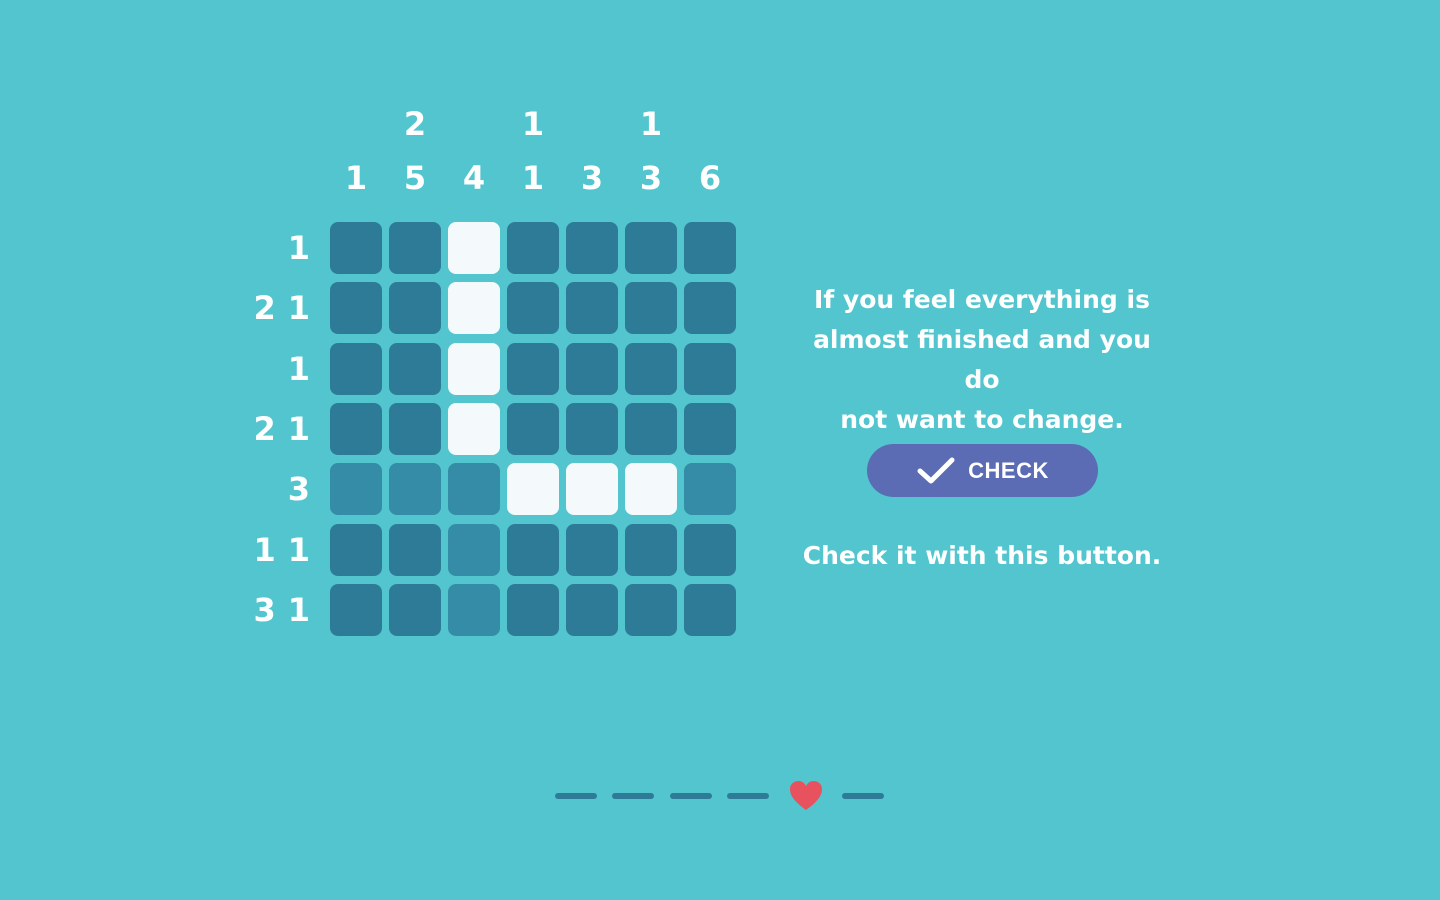 This screenshot has height=900, width=1440. What do you see at coordinates (415, 178) in the screenshot?
I see `column-clue-number: 5` at bounding box center [415, 178].